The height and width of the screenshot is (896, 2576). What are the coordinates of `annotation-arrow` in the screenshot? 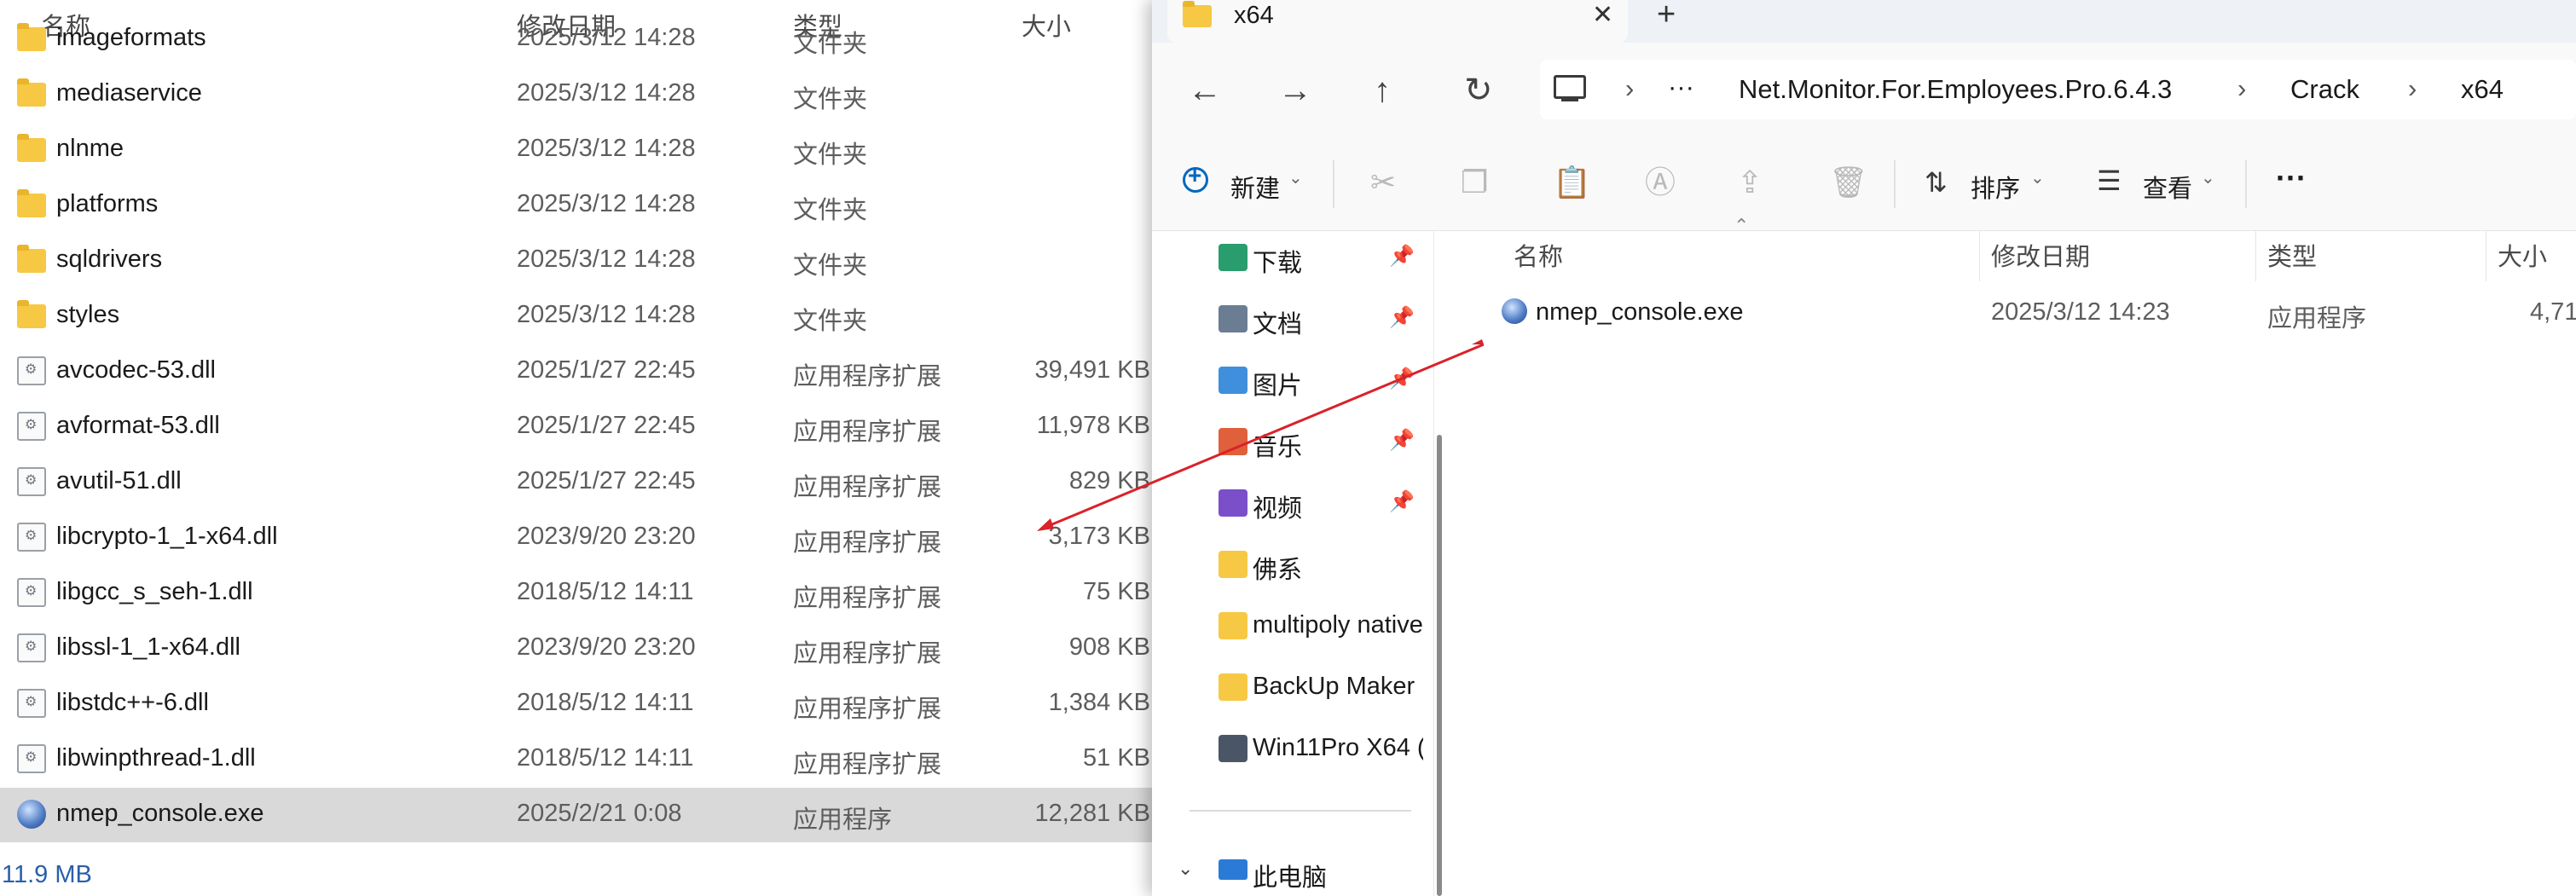 It's located at (1261, 435).